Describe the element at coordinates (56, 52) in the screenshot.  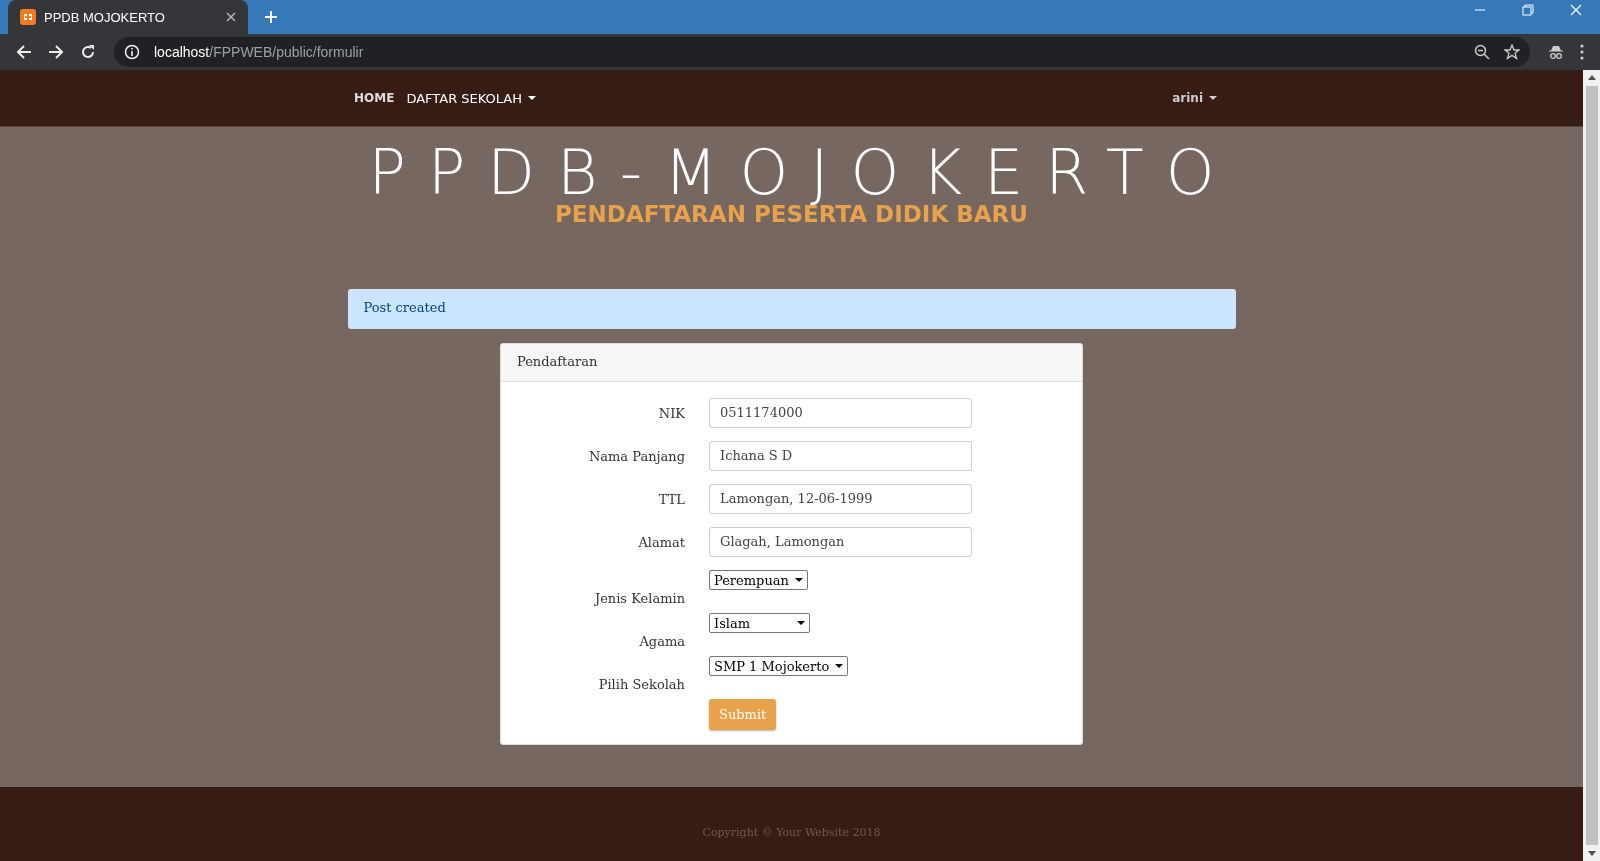
I see `forward-arrow-icon` at that location.